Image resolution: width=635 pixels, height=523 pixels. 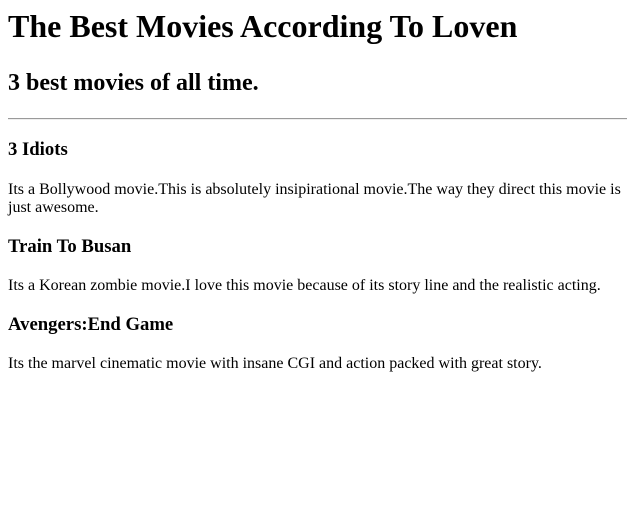 I want to click on movie-title: Train To Busan, so click(x=70, y=246).